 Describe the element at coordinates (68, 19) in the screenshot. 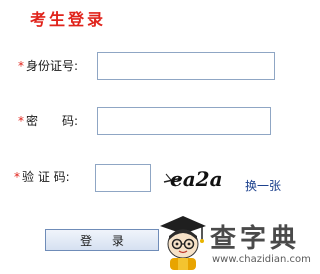

I see `page-title: 考生登录` at that location.